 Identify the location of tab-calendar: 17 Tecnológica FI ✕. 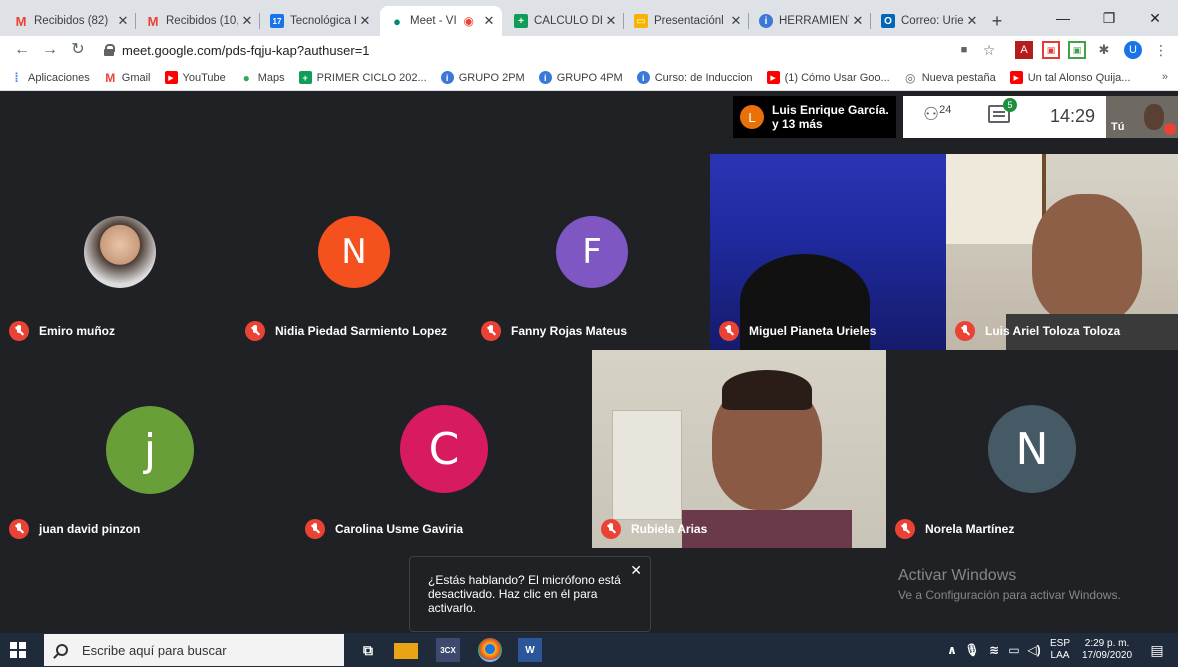
(319, 21).